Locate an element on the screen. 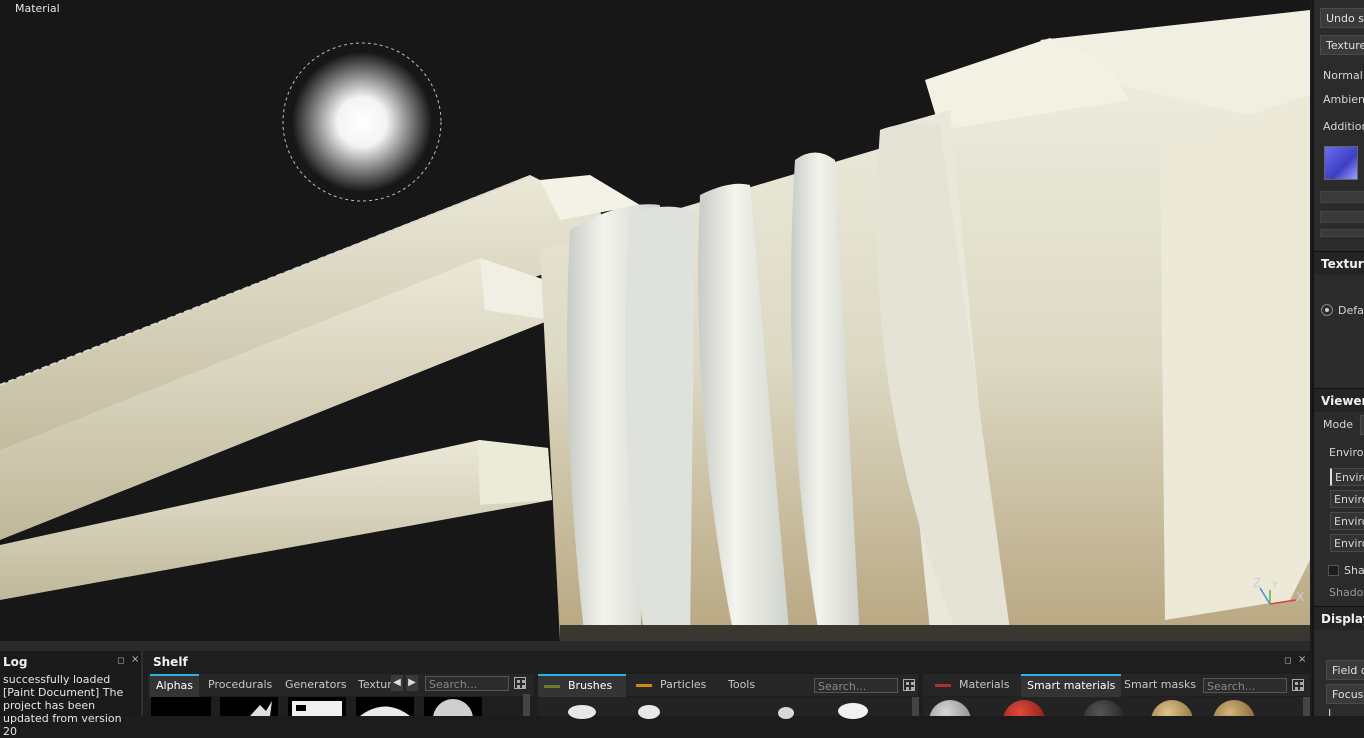 This screenshot has height=738, width=1364. tab-tools: Tools is located at coordinates (741, 685).